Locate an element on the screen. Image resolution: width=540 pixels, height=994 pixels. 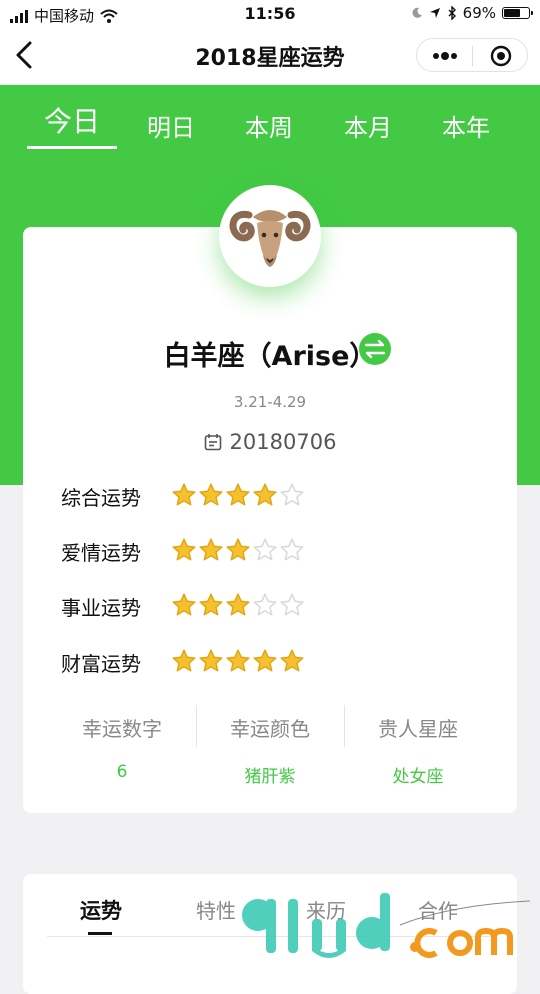
tab-compatibility: 合作 is located at coordinates (438, 909).